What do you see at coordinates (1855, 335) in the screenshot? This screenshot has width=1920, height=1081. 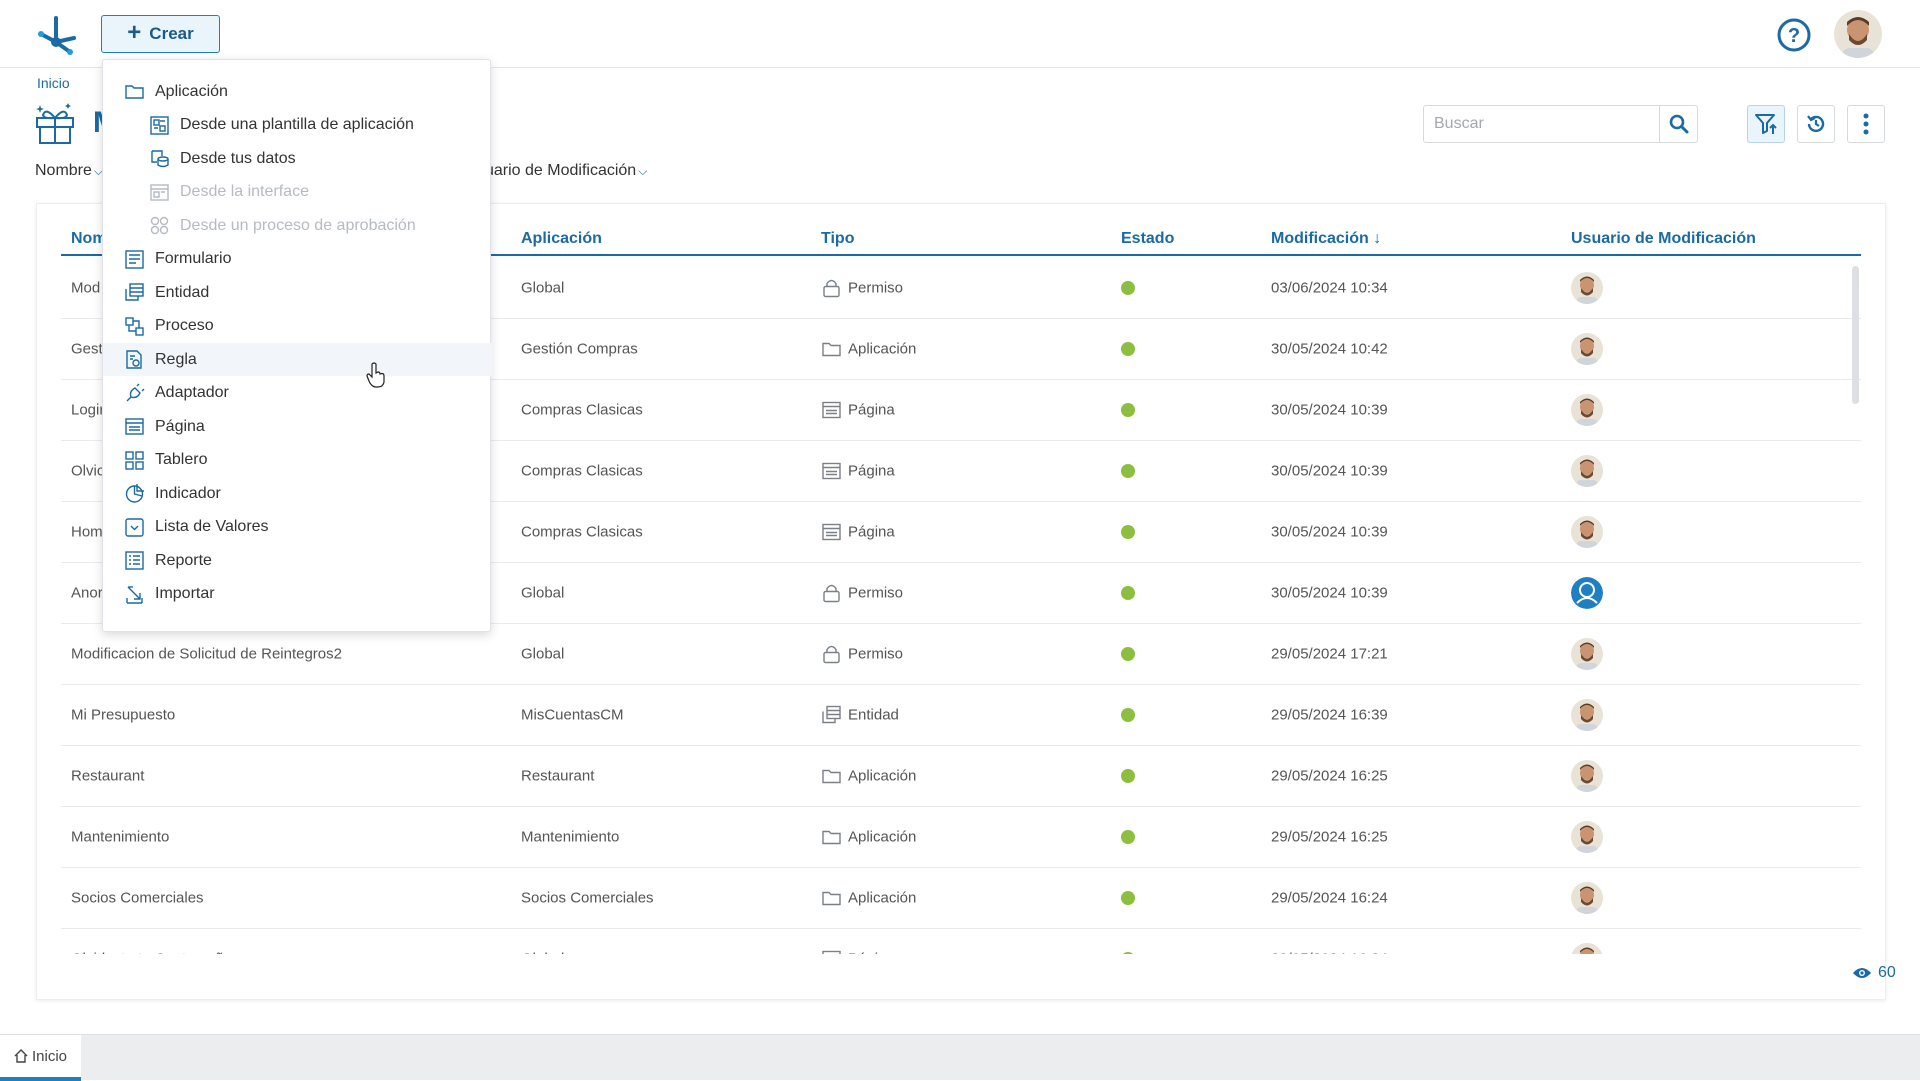 I see `scrollbar` at bounding box center [1855, 335].